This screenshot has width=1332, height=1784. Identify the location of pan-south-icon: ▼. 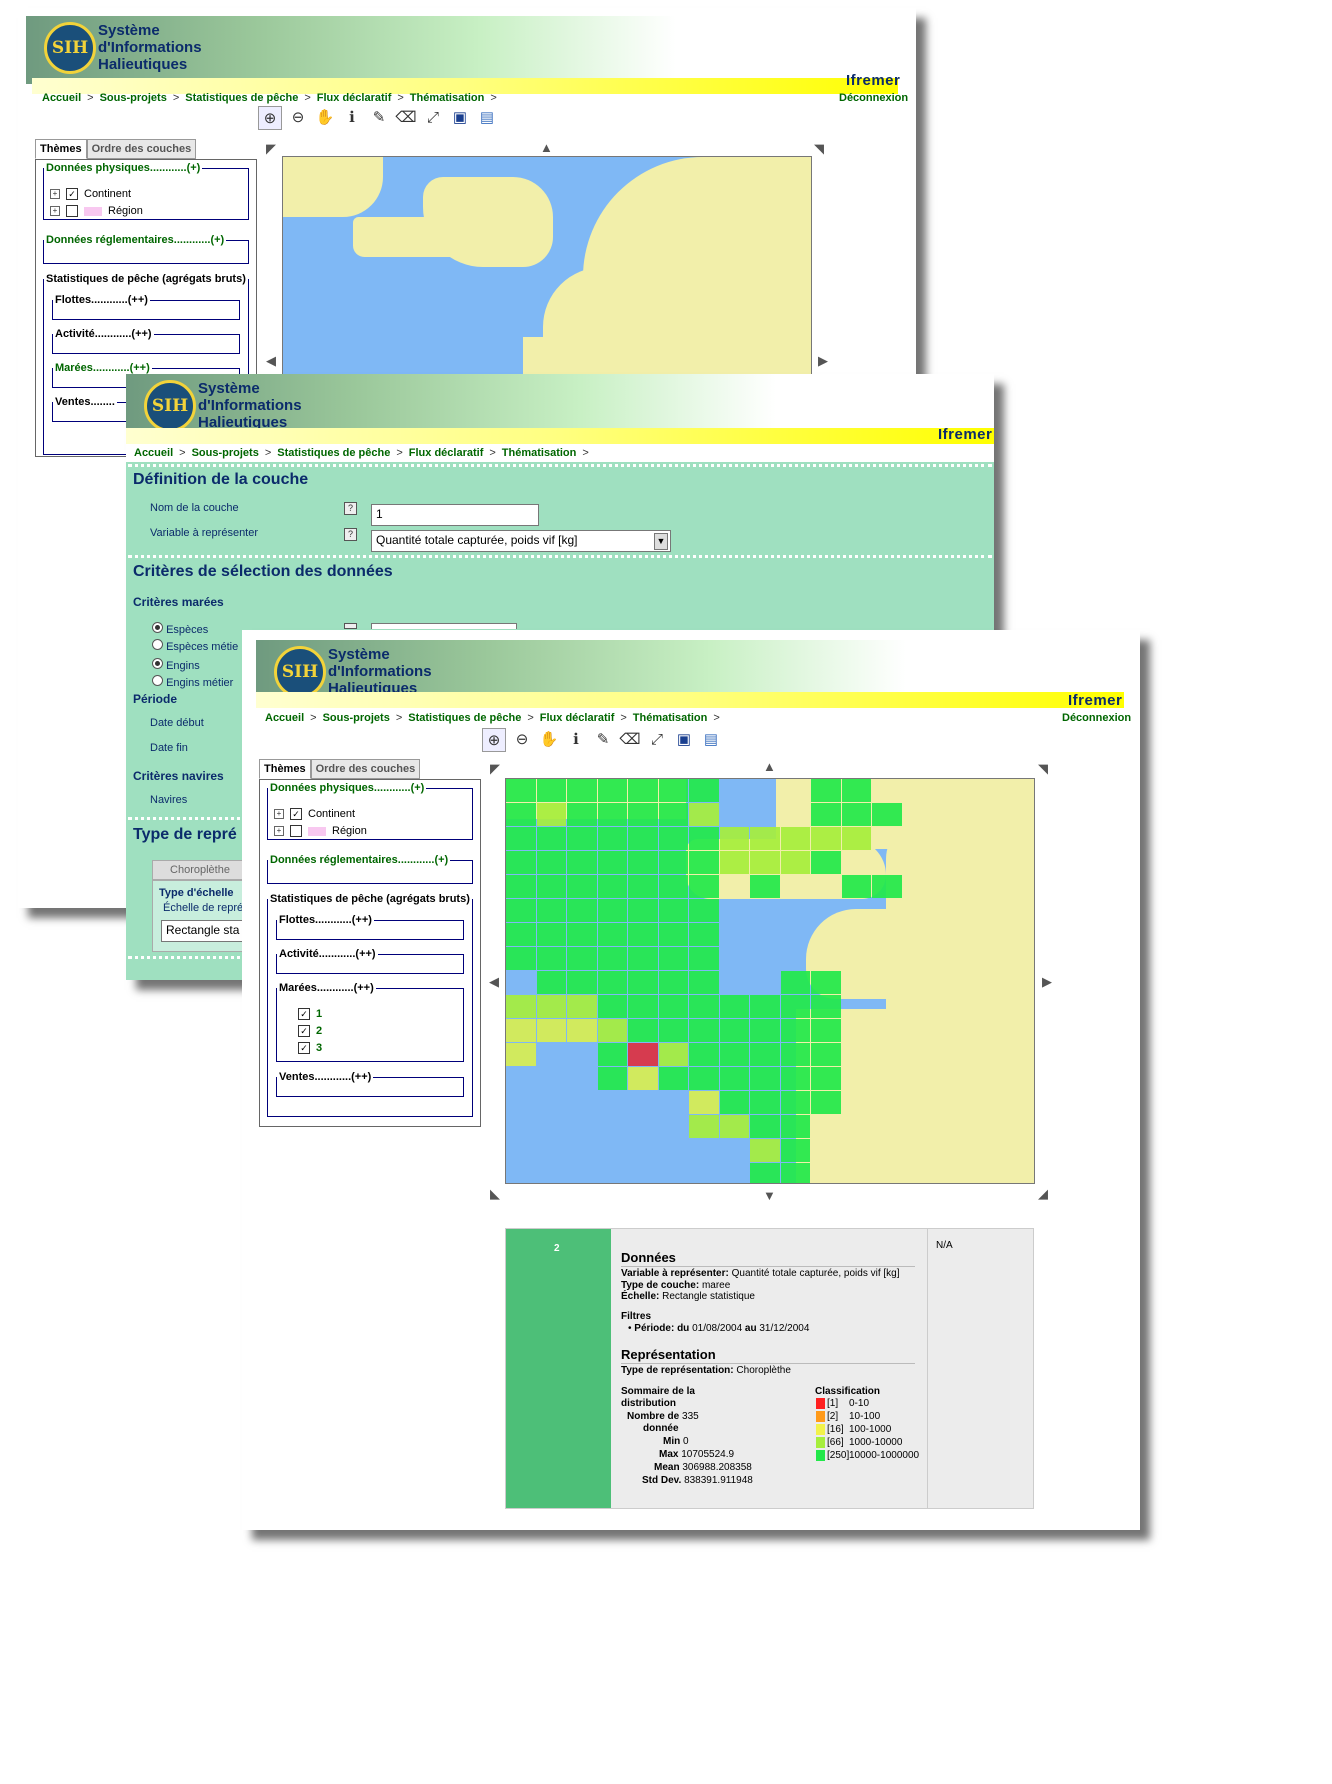
(769, 1195).